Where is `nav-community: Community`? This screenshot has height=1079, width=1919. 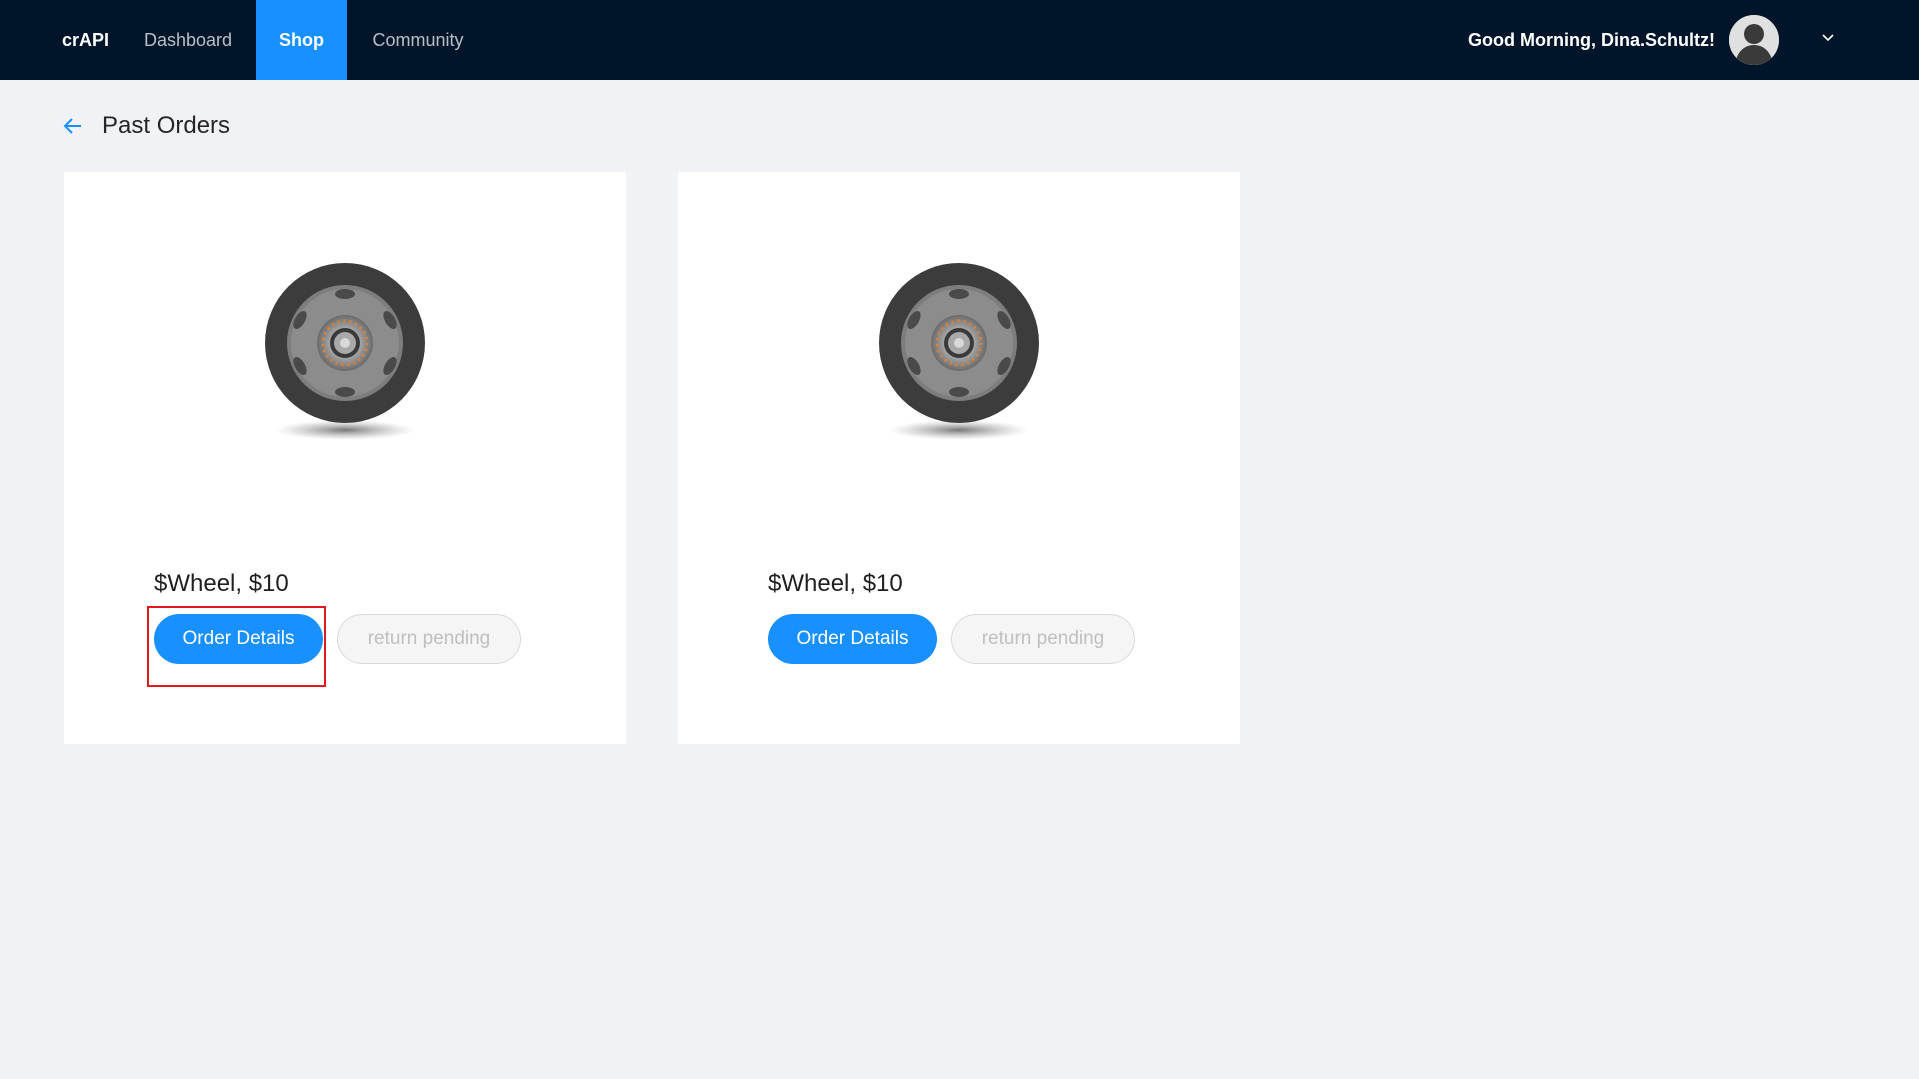 nav-community: Community is located at coordinates (418, 40).